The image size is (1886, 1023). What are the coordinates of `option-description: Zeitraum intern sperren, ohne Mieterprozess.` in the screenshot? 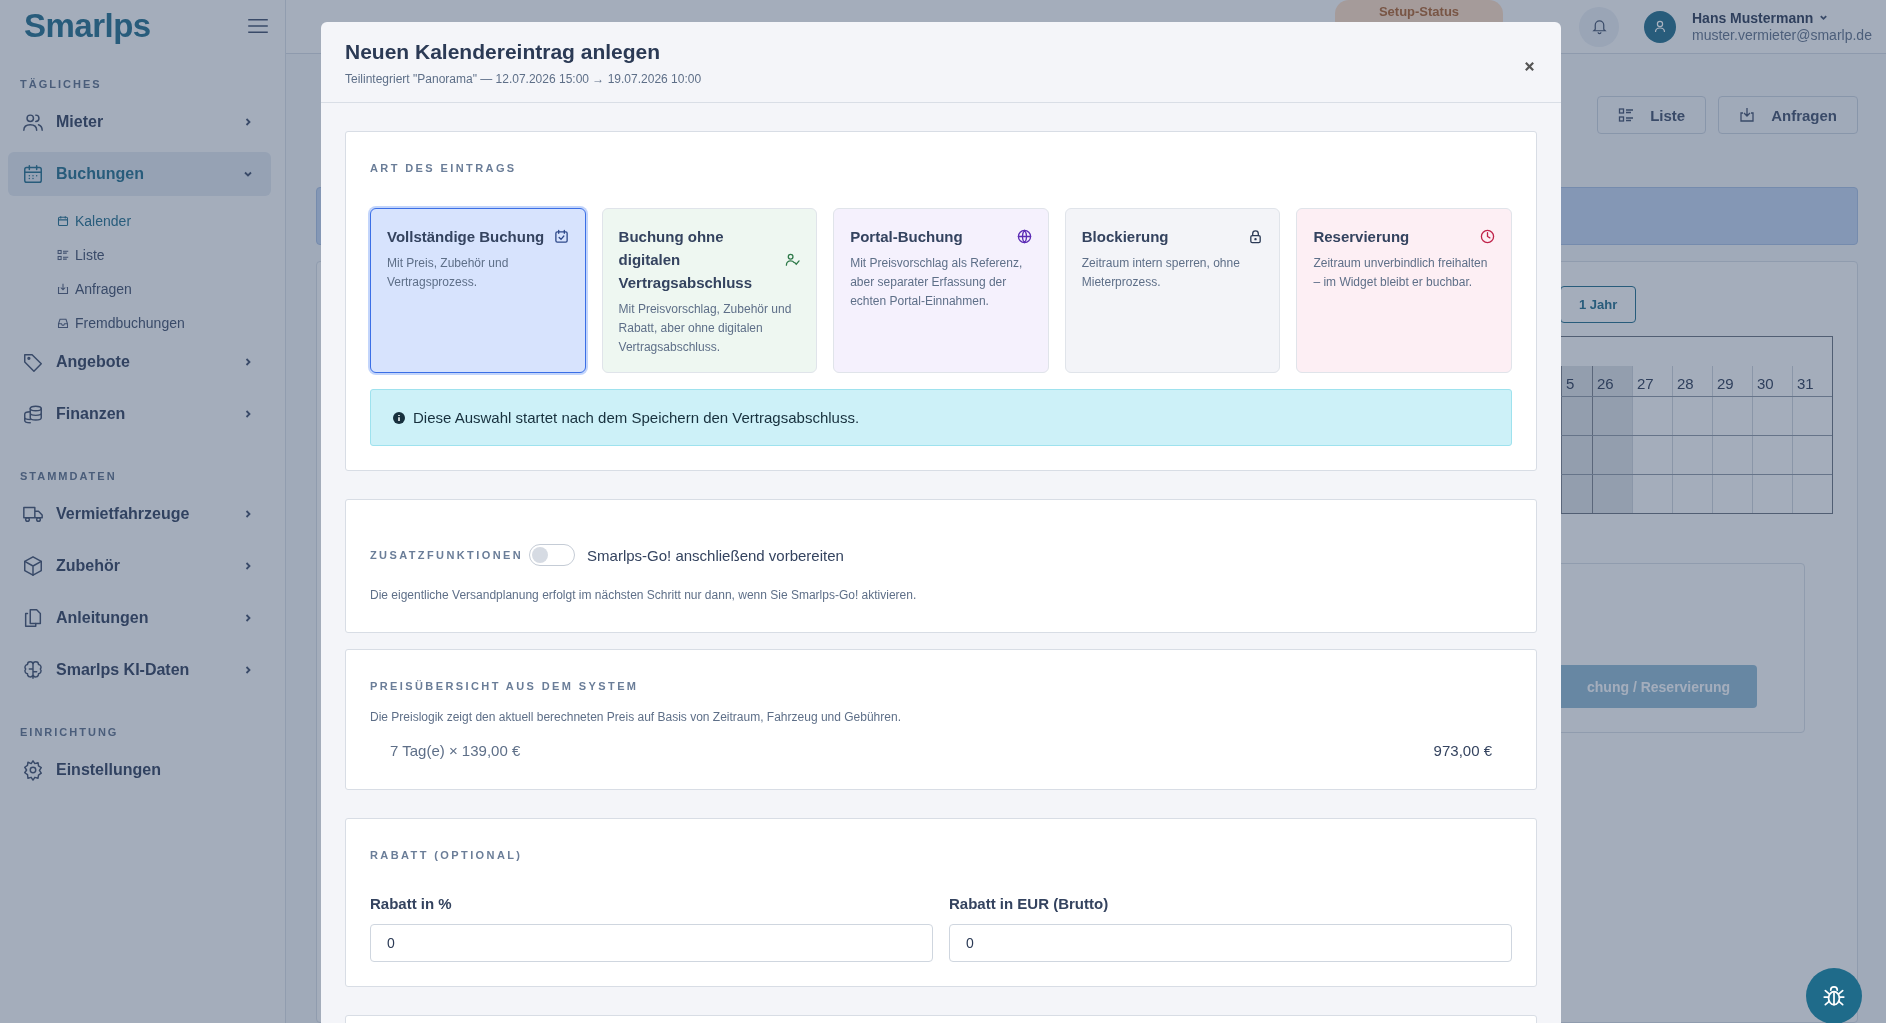 It's located at (1161, 273).